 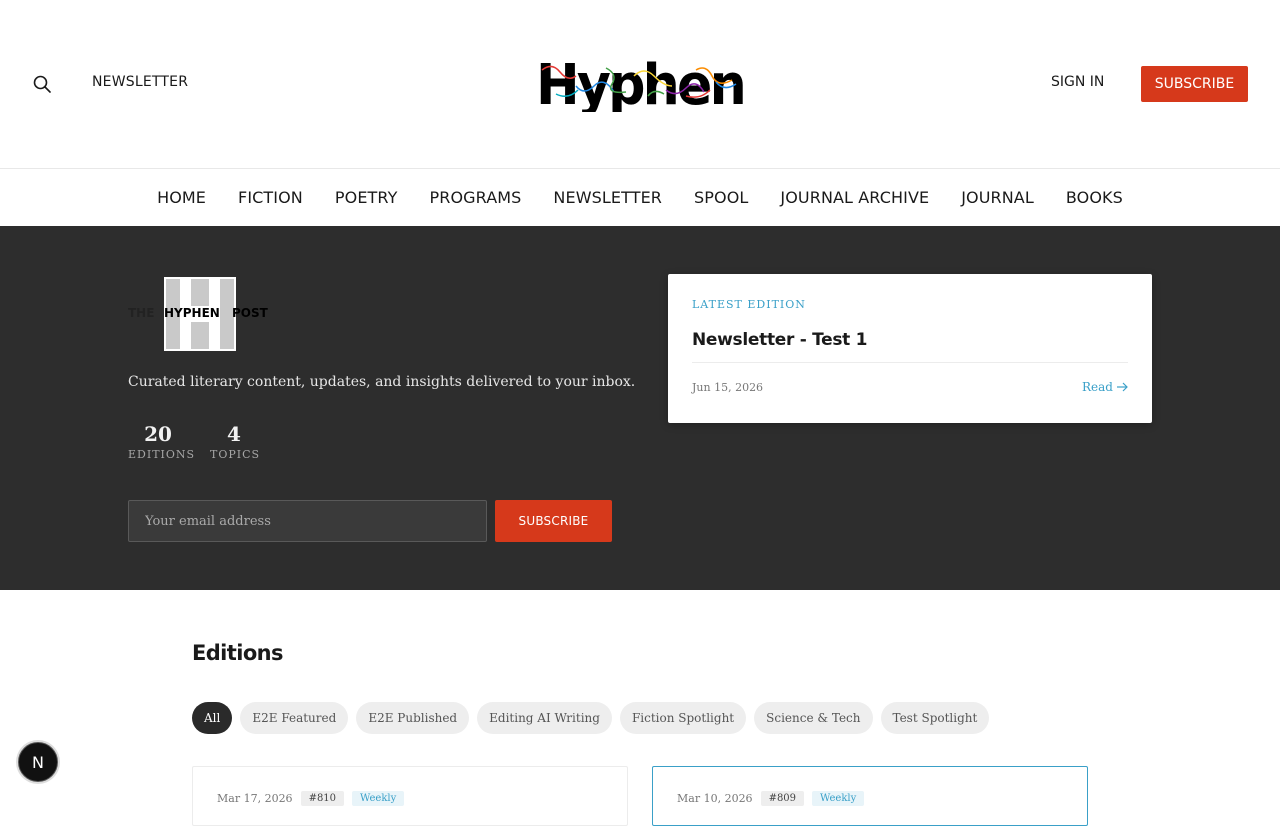 I want to click on stat-value: 4, so click(x=234, y=434).